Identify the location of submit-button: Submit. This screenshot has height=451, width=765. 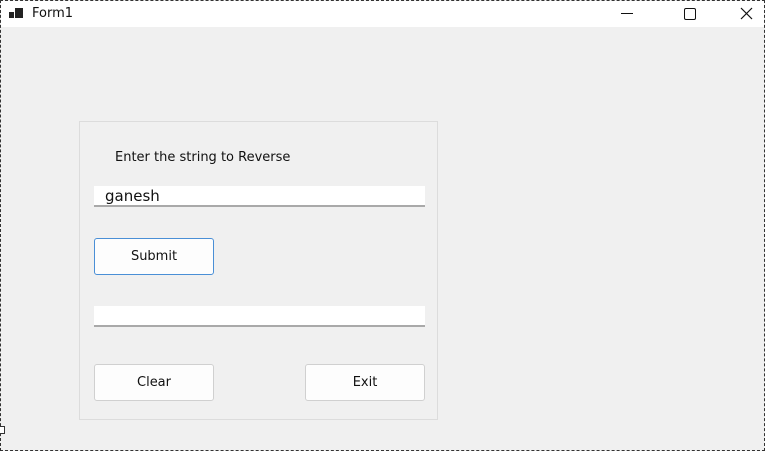
(154, 256).